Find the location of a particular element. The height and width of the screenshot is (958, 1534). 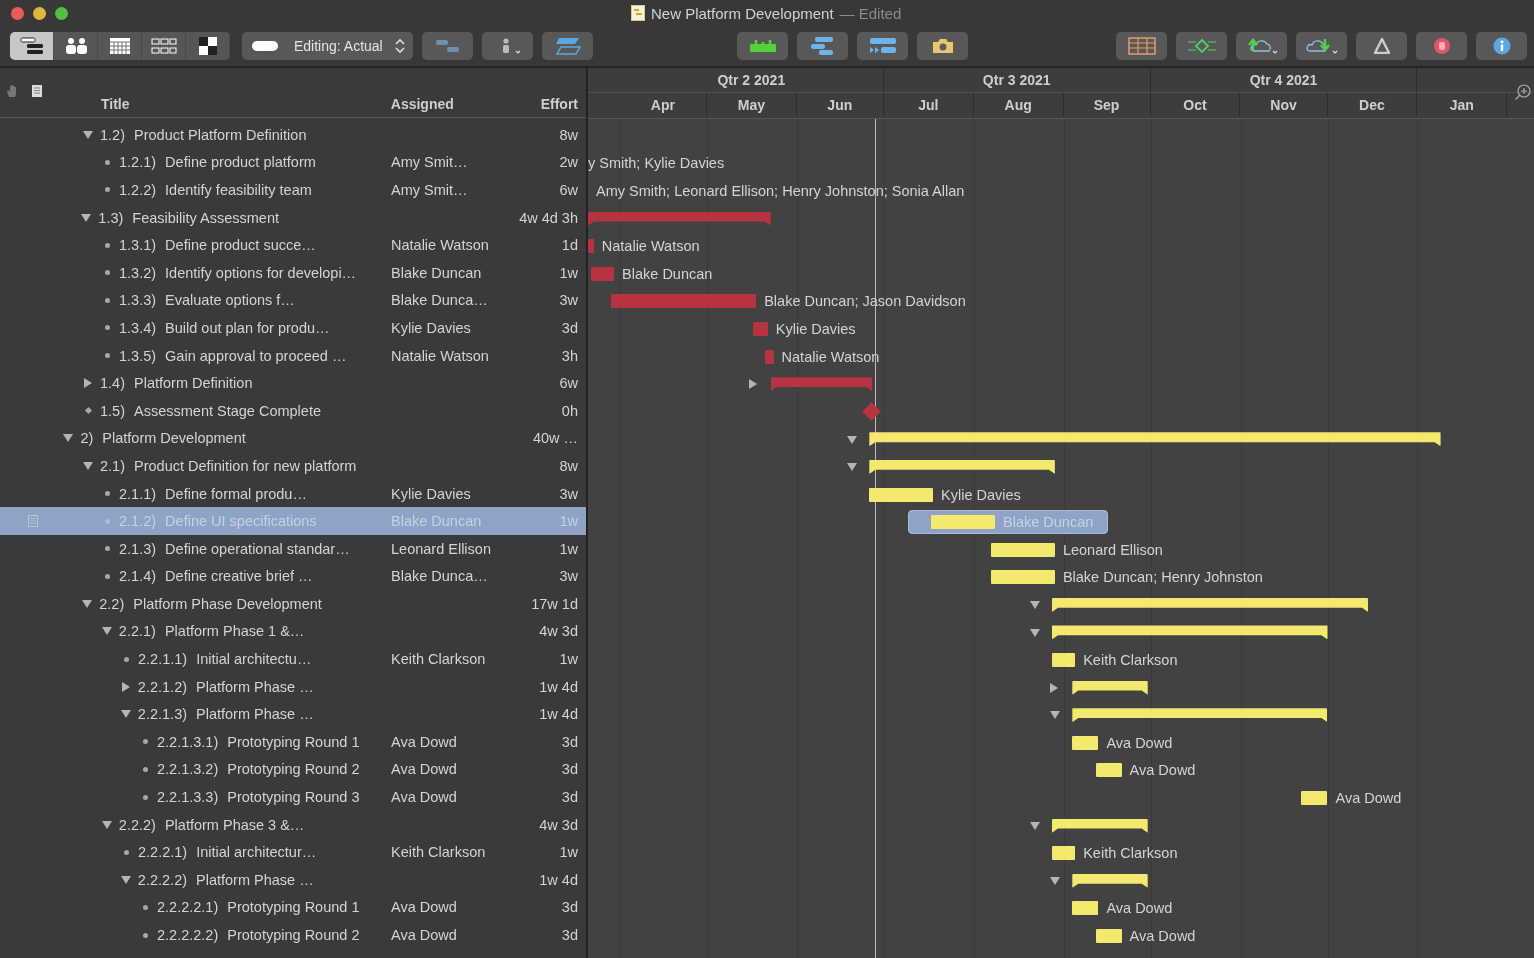

task-title: Prototyping Round 3 is located at coordinates (293, 797).